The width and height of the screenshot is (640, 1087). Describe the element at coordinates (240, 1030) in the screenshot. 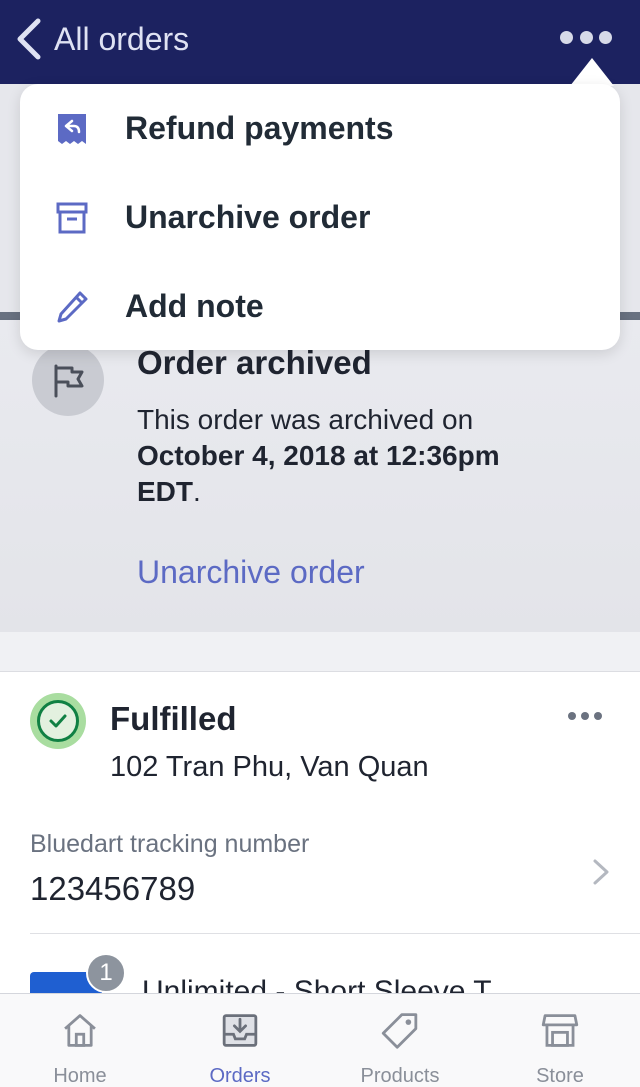

I see `orders-inbox-icon` at that location.